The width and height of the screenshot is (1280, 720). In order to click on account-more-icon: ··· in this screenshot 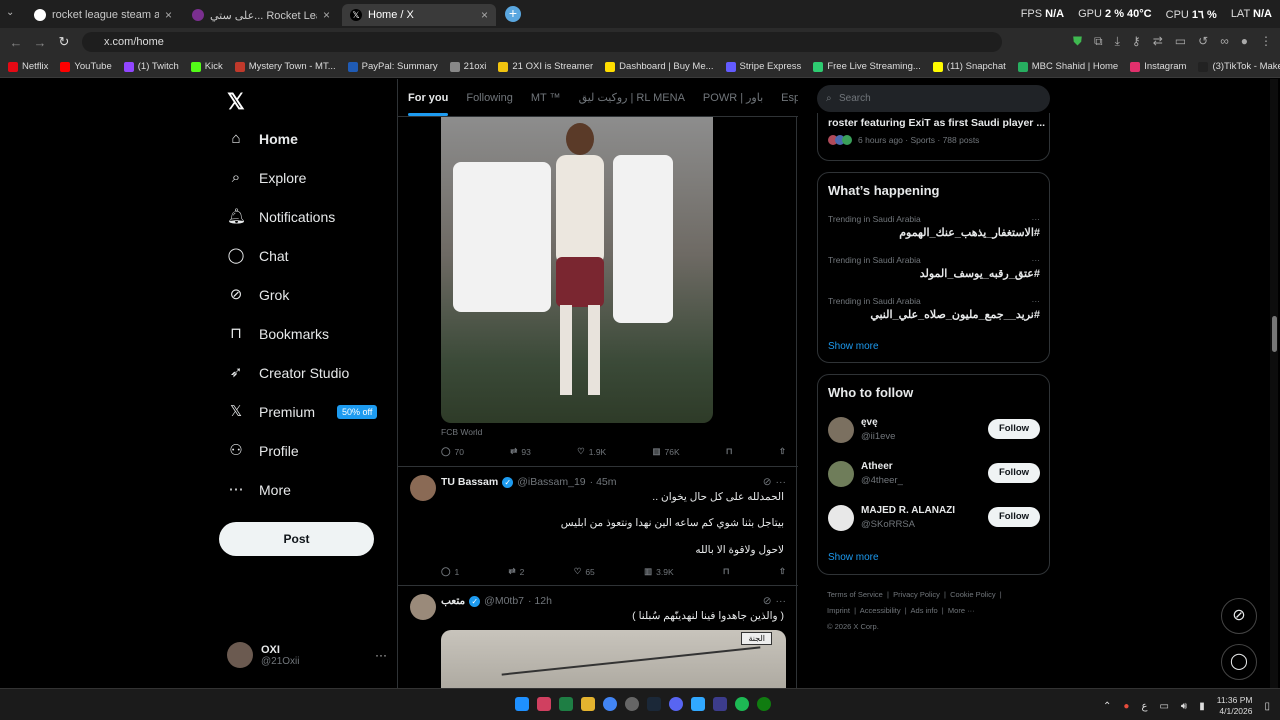, I will do `click(381, 655)`.